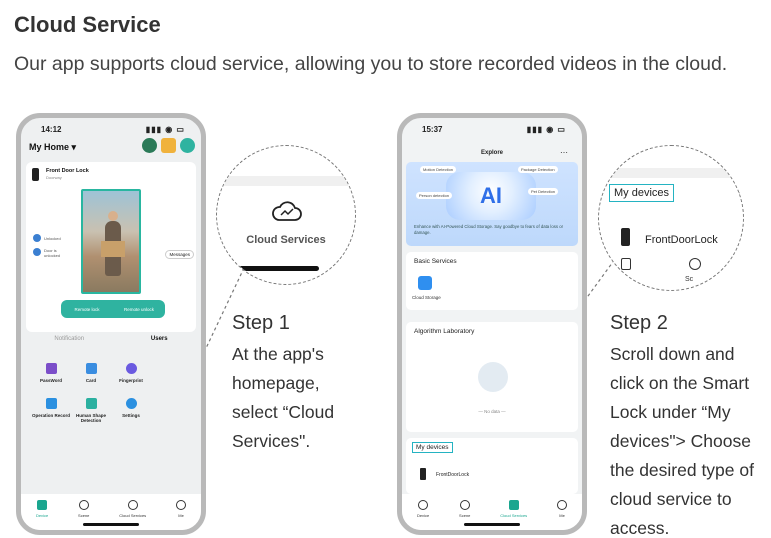  Describe the element at coordinates (492, 281) in the screenshot. I see `basic-services-section: Basic Services Cloud Storage` at that location.